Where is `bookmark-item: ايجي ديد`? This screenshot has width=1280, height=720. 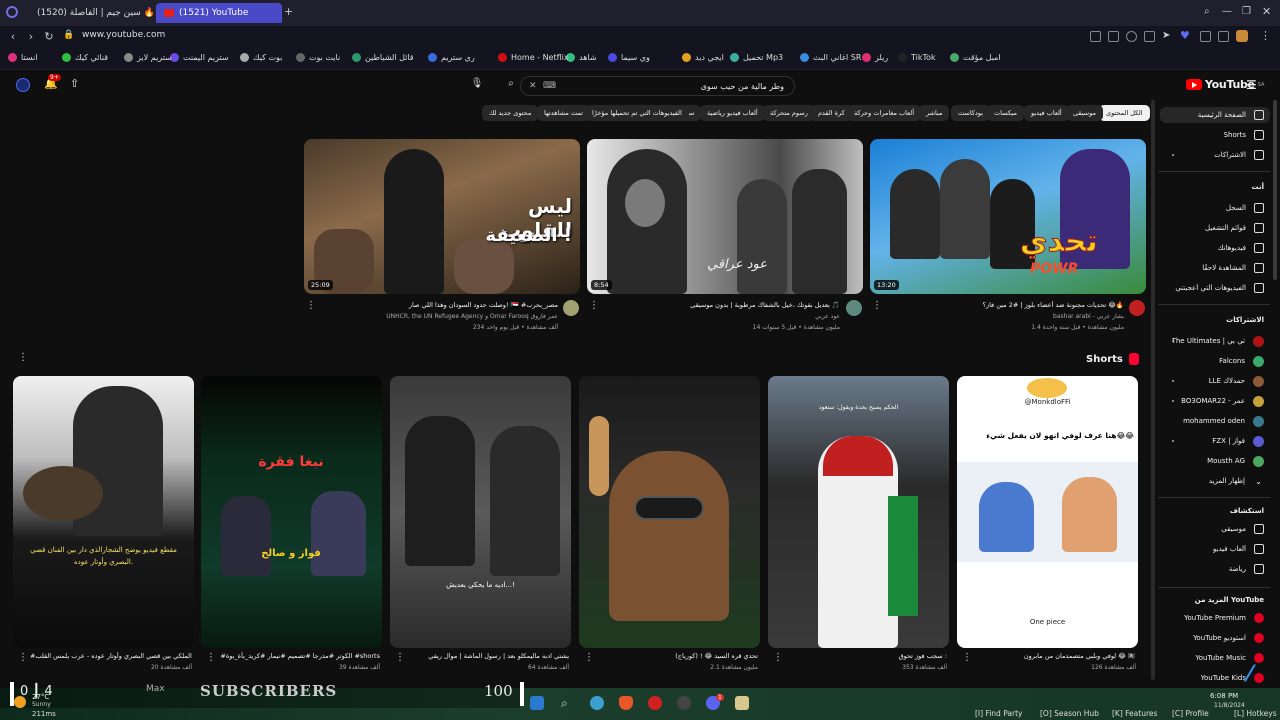 bookmark-item: ايجي ديد is located at coordinates (703, 57).